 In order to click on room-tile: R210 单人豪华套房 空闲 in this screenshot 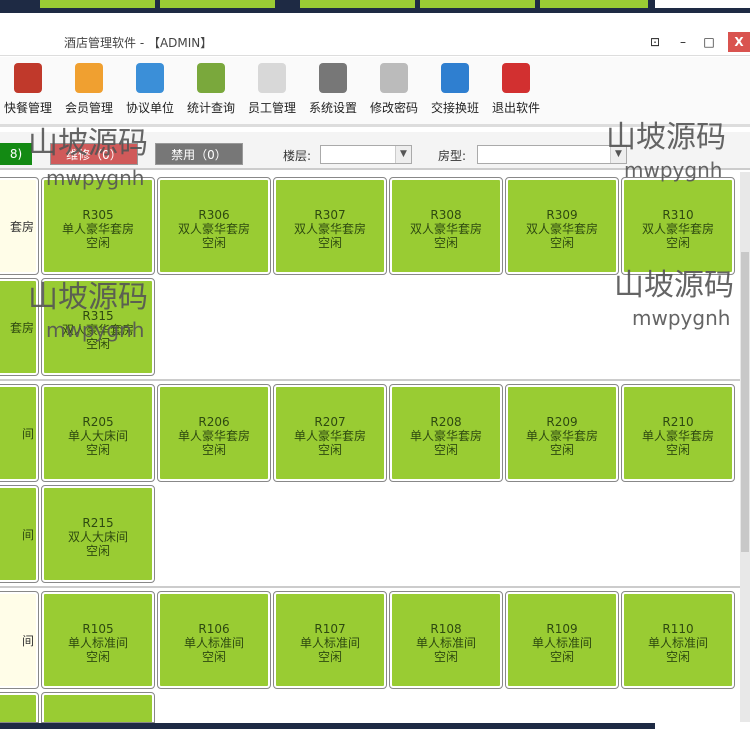, I will do `click(678, 433)`.